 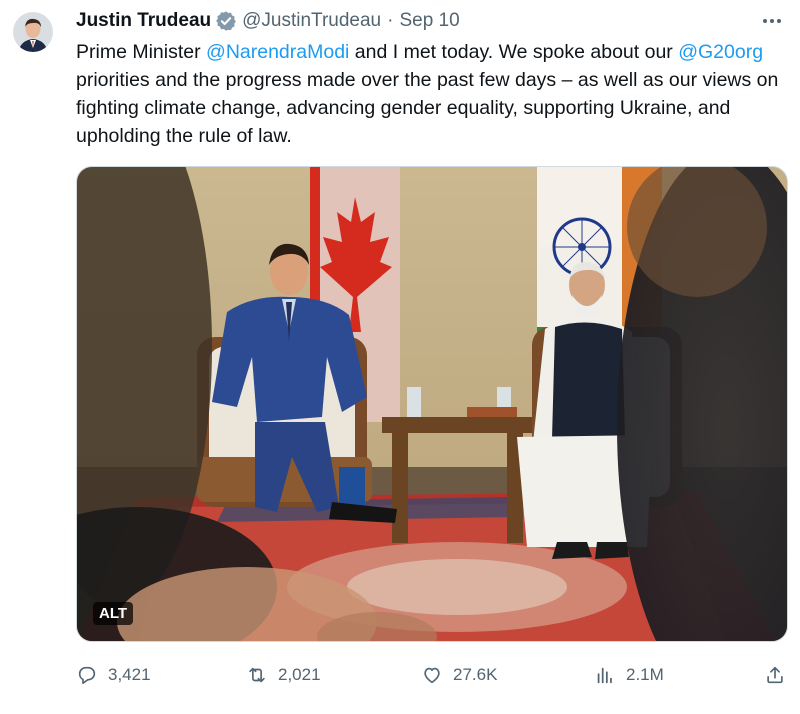 I want to click on mention-narendramodi: @NarendraModi, so click(x=277, y=52).